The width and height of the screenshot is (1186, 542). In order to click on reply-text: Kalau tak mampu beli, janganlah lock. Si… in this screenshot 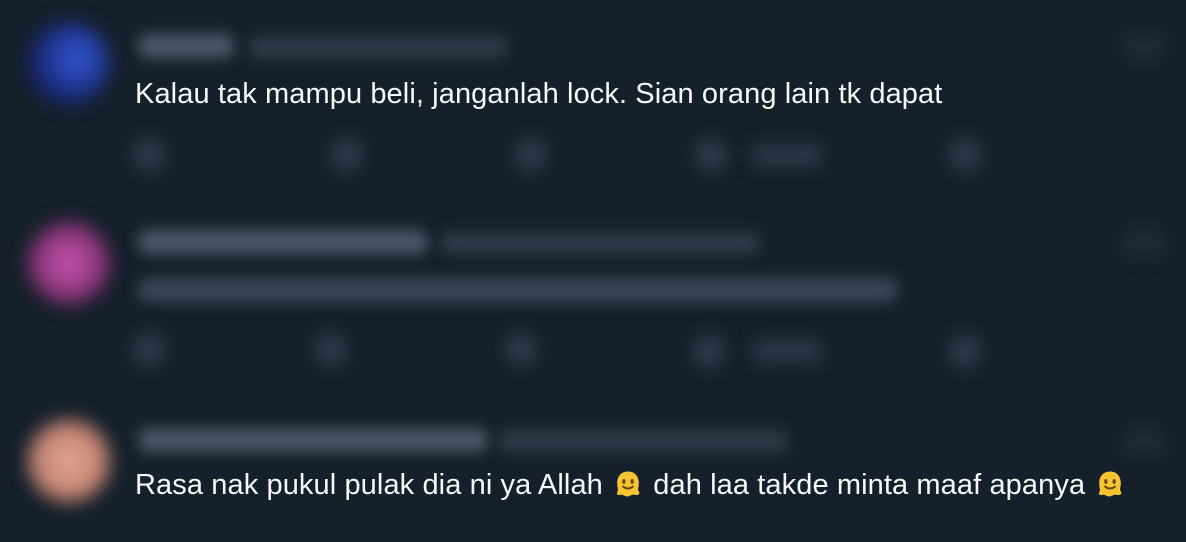, I will do `click(539, 94)`.